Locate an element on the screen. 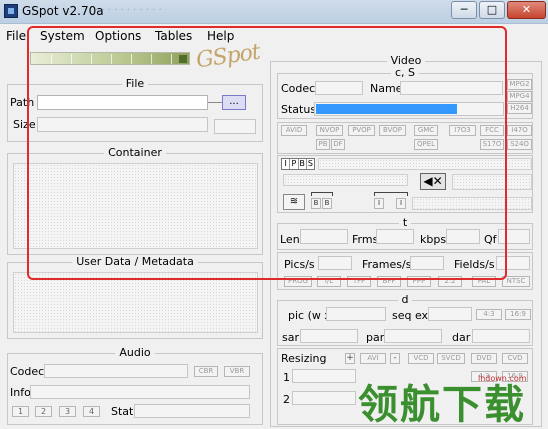 The height and width of the screenshot is (429, 548). bb-button-1: B is located at coordinates (316, 203).